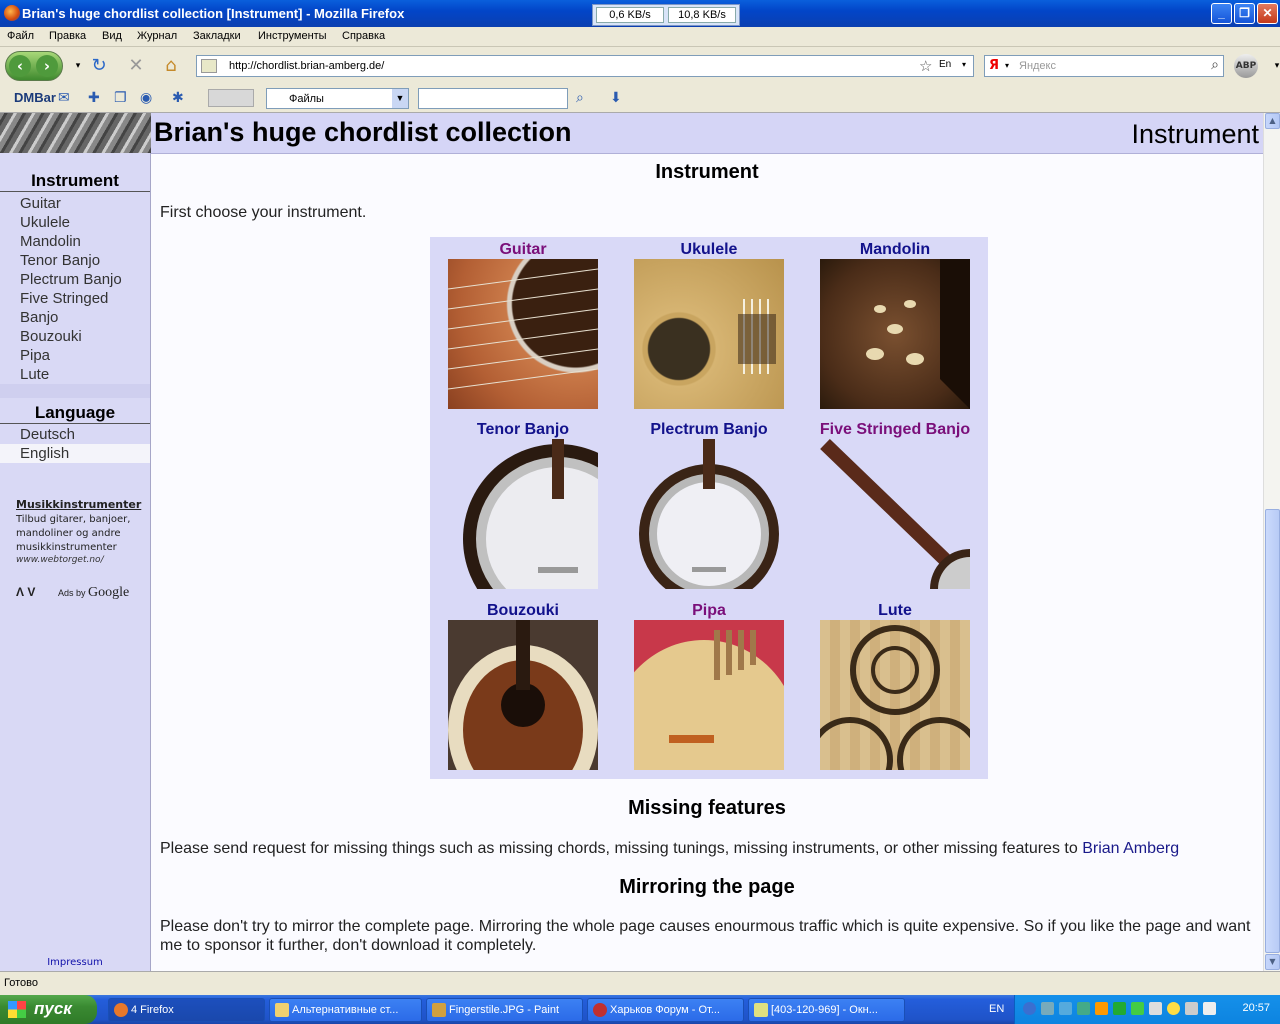  What do you see at coordinates (709, 695) in the screenshot?
I see `pipa-image` at bounding box center [709, 695].